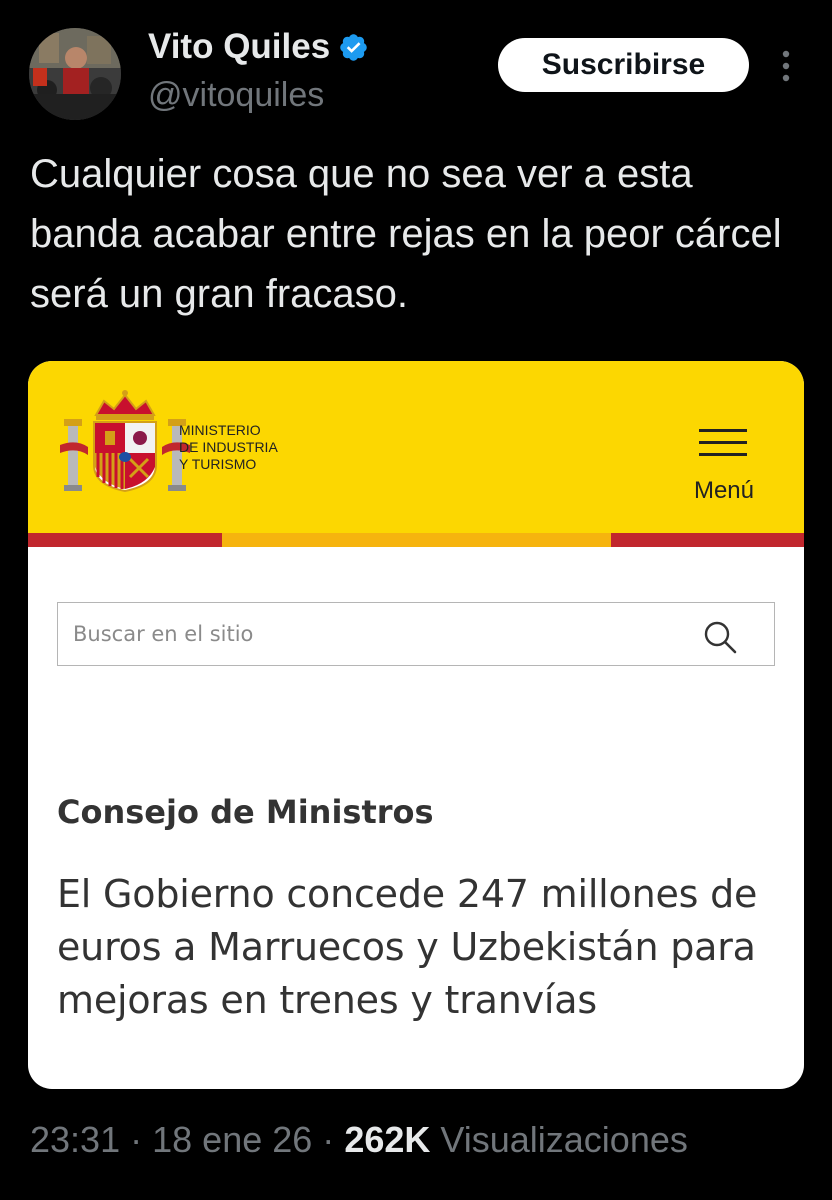 The width and height of the screenshot is (832, 1200). Describe the element at coordinates (236, 95) in the screenshot. I see `author-handle: @vitoquiles` at that location.